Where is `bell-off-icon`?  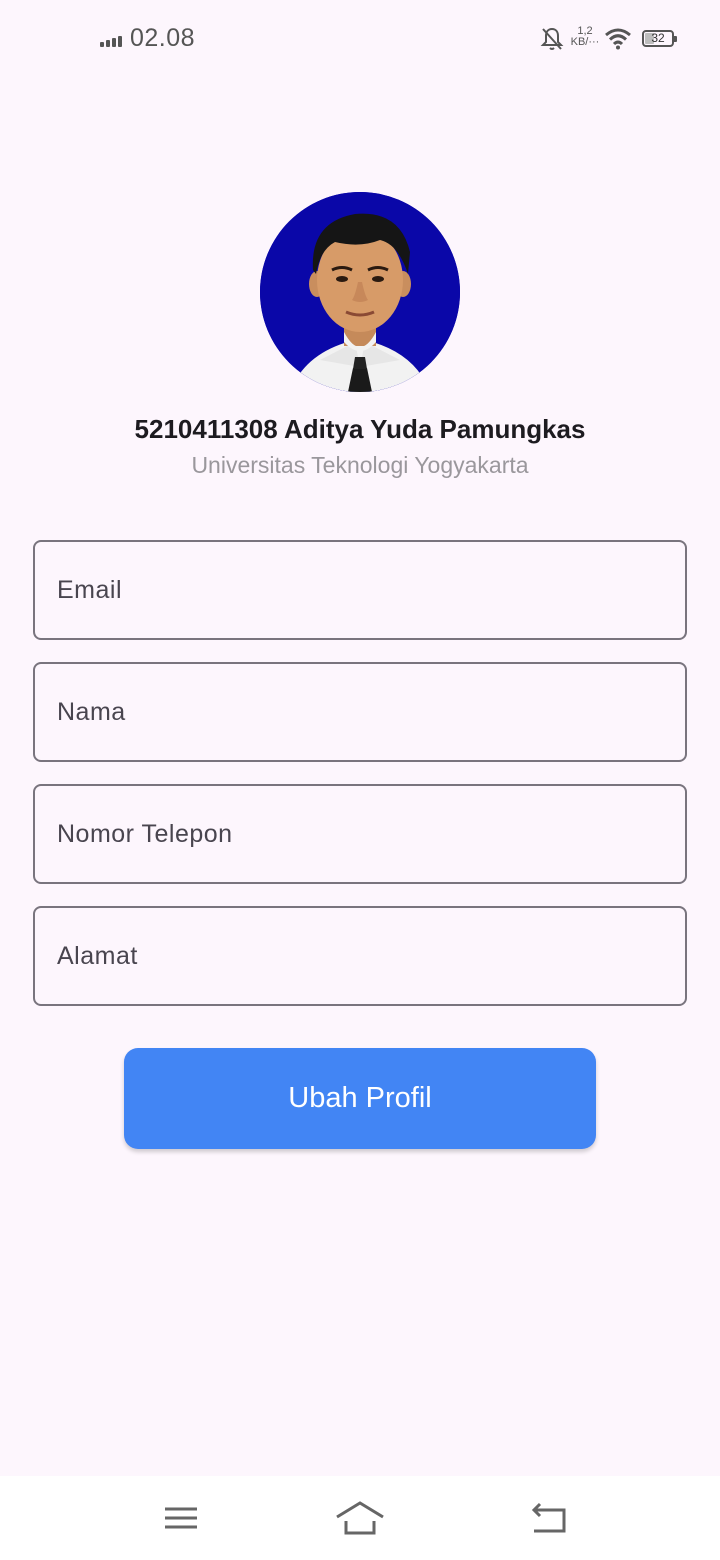
bell-off-icon is located at coordinates (552, 39).